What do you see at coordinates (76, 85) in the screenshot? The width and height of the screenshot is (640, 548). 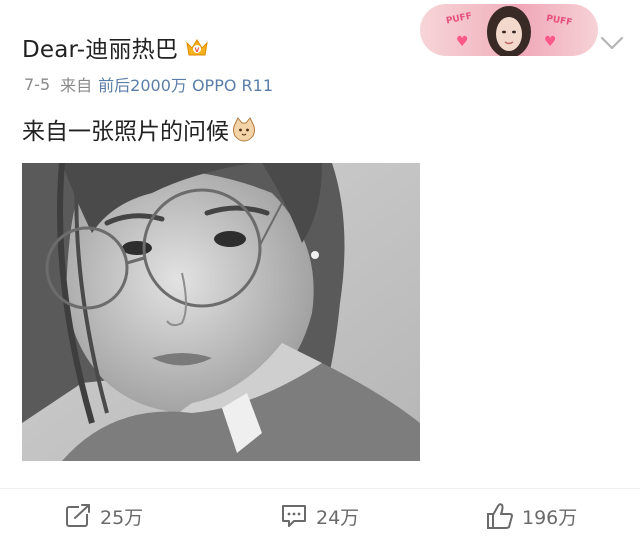 I see `source-prefix: 来自` at bounding box center [76, 85].